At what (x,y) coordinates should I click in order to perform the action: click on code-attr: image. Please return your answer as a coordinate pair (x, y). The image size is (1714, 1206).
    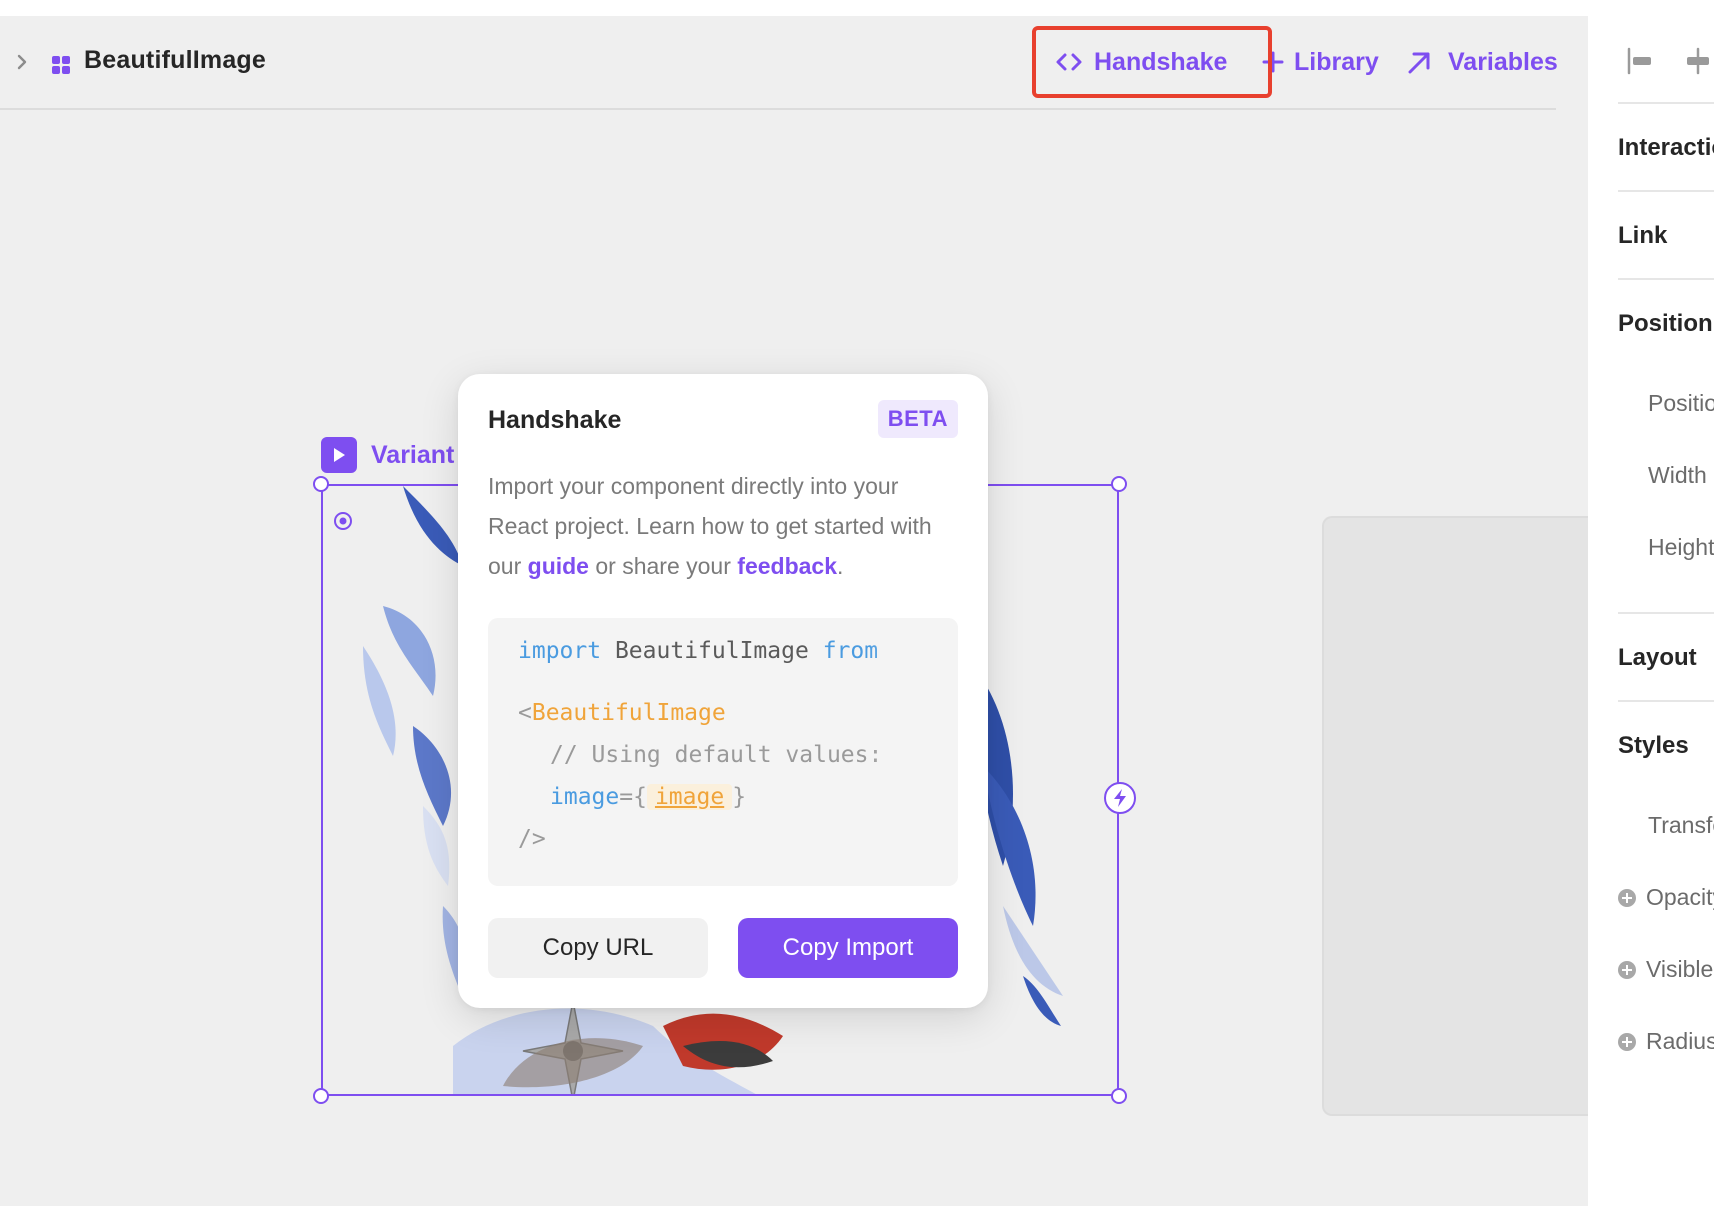
    Looking at the image, I should click on (585, 797).